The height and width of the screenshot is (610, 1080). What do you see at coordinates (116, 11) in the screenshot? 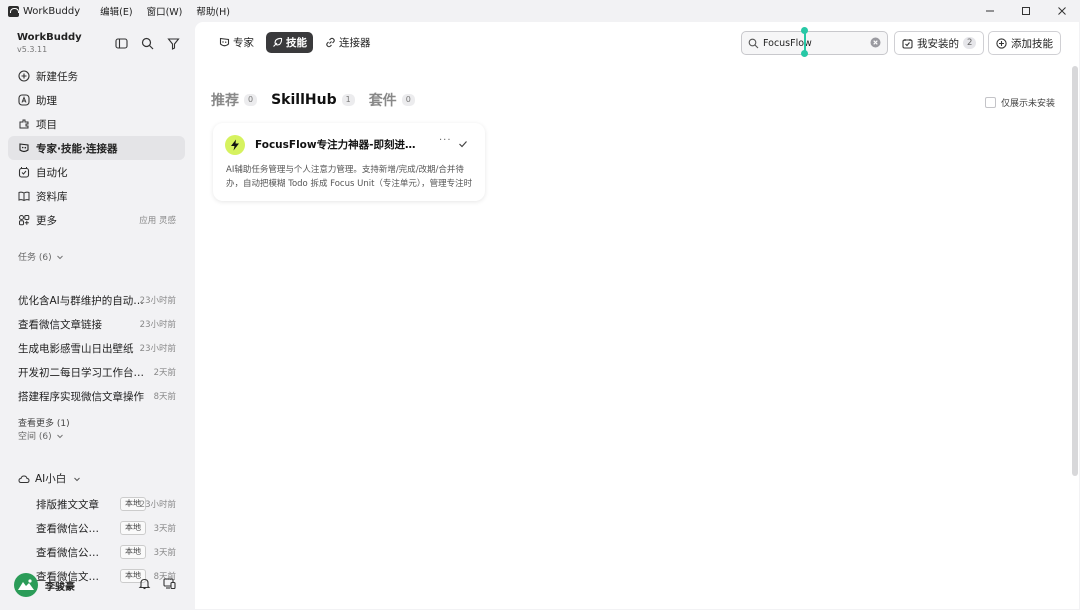
I see `menu-edit: 编辑(E)` at bounding box center [116, 11].